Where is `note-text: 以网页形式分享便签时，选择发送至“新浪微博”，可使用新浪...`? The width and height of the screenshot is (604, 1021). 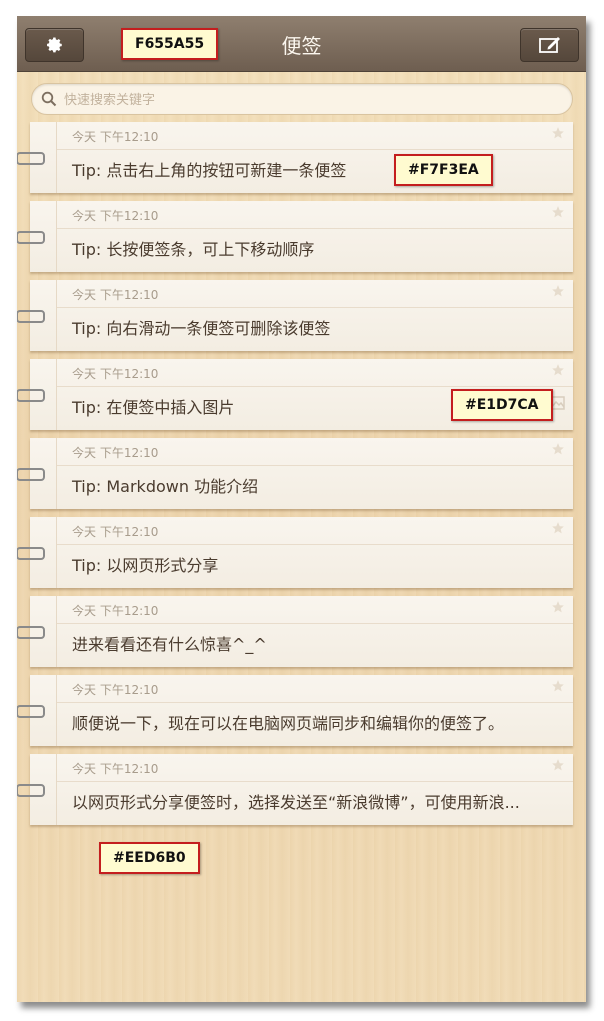
note-text: 以网页形式分享便签时，选择发送至“新浪微博”，可使用新浪... is located at coordinates (296, 802).